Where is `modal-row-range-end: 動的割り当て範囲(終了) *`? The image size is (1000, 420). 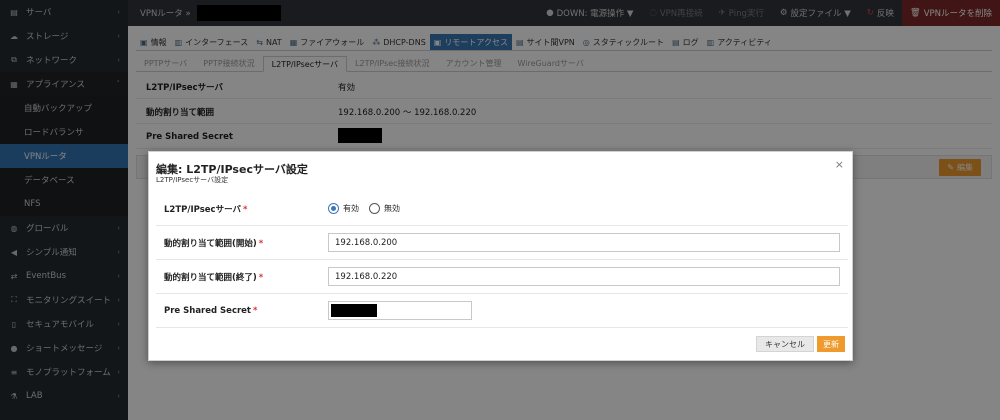 modal-row-range-end: 動的割り当て範囲(終了) * is located at coordinates (502, 277).